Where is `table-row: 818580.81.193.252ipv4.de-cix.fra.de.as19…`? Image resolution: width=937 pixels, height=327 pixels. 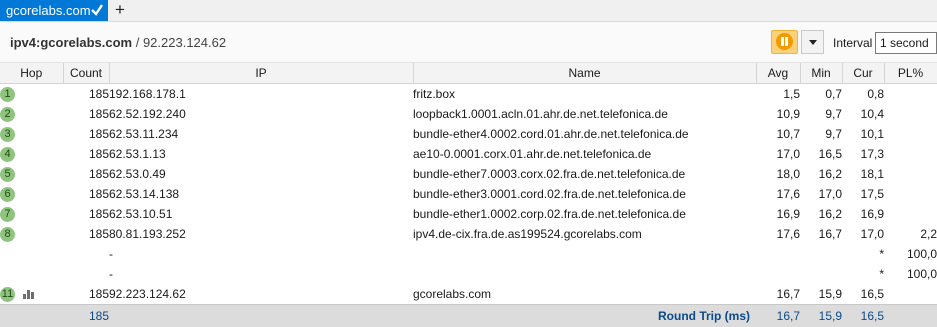 table-row: 818580.81.193.252ipv4.de-cix.fra.de.as19… is located at coordinates (468, 234).